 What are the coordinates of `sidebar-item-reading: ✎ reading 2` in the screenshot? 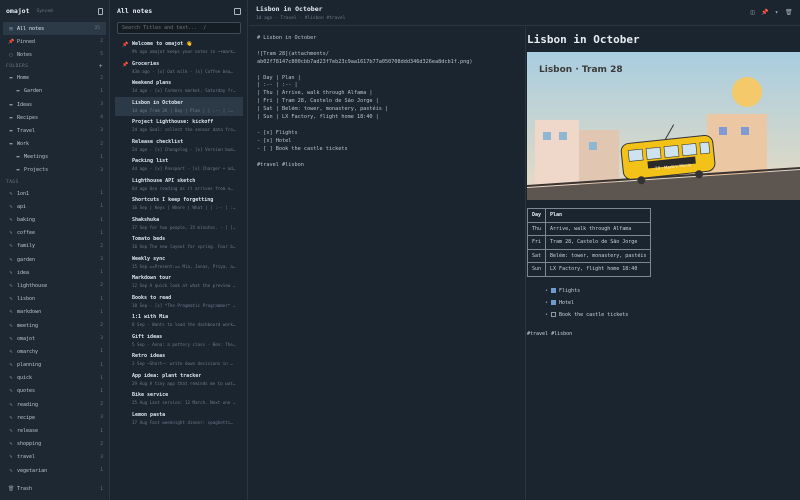 It's located at (54, 404).